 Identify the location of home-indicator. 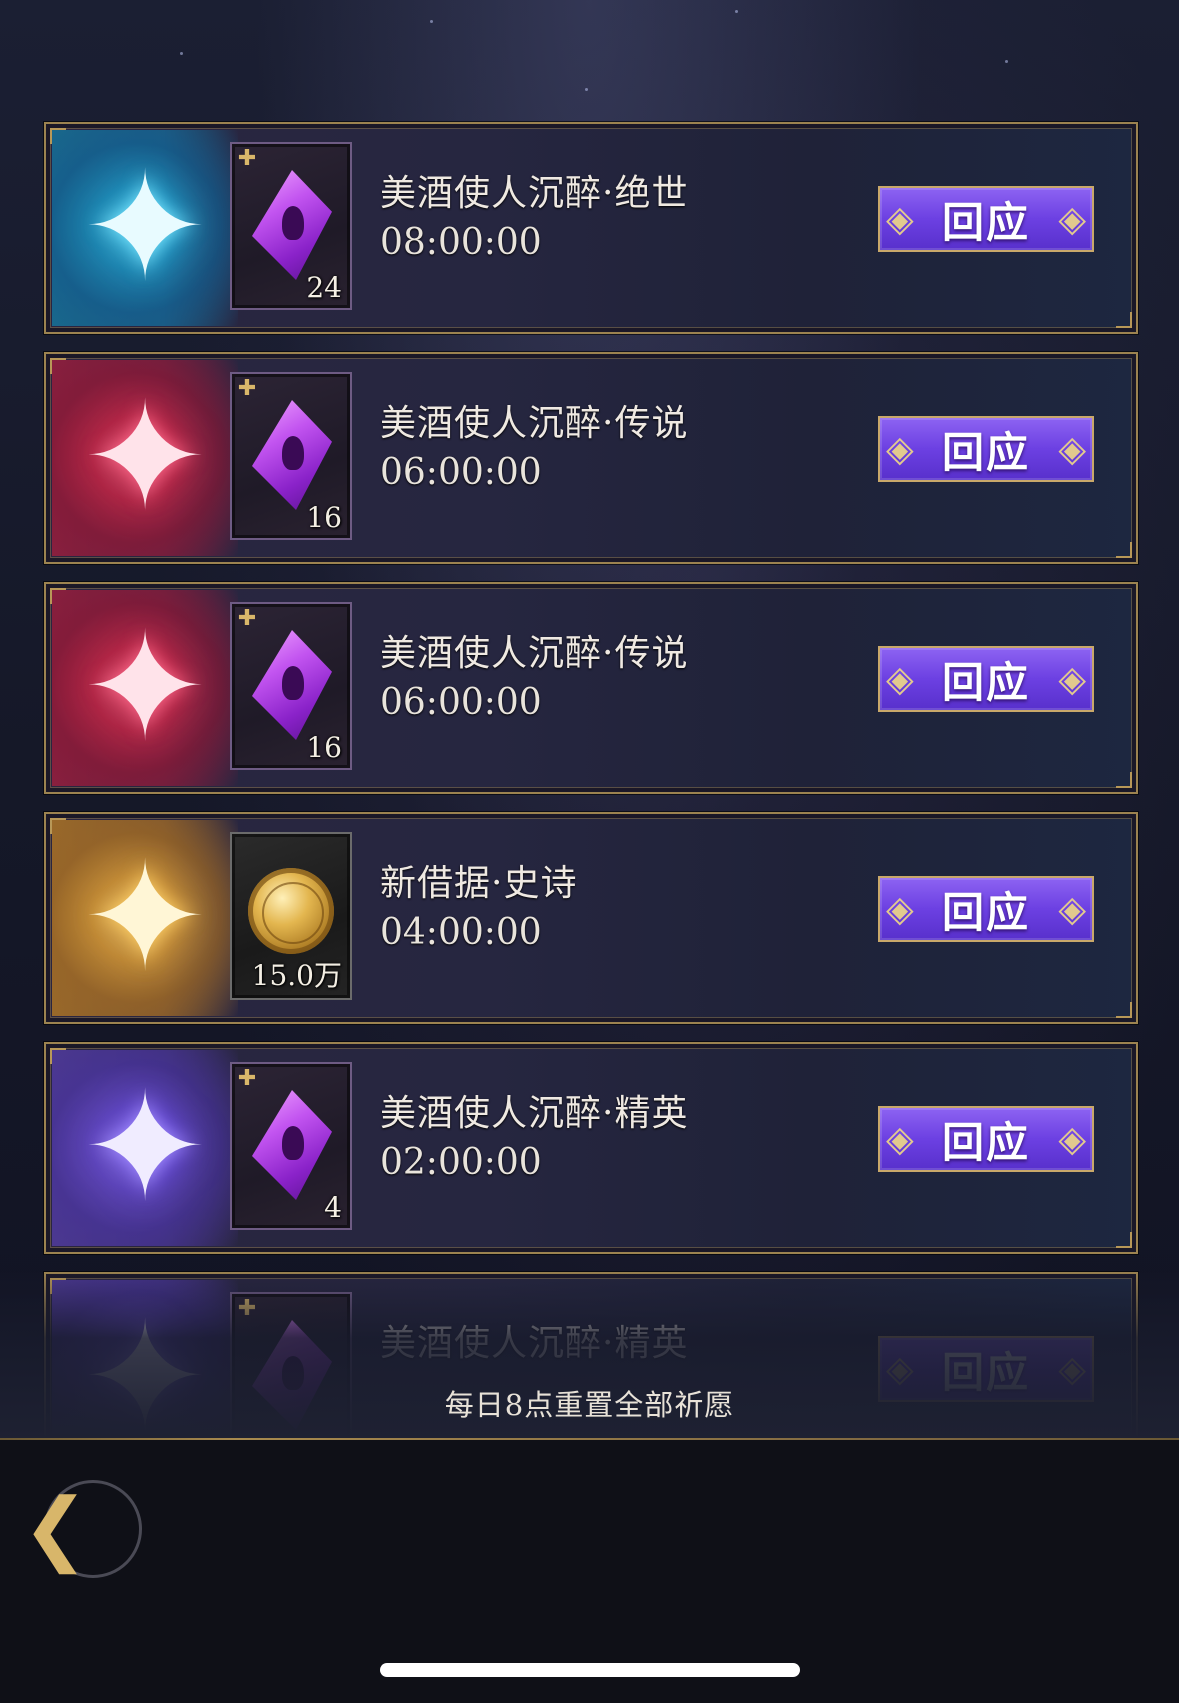
(590, 1670).